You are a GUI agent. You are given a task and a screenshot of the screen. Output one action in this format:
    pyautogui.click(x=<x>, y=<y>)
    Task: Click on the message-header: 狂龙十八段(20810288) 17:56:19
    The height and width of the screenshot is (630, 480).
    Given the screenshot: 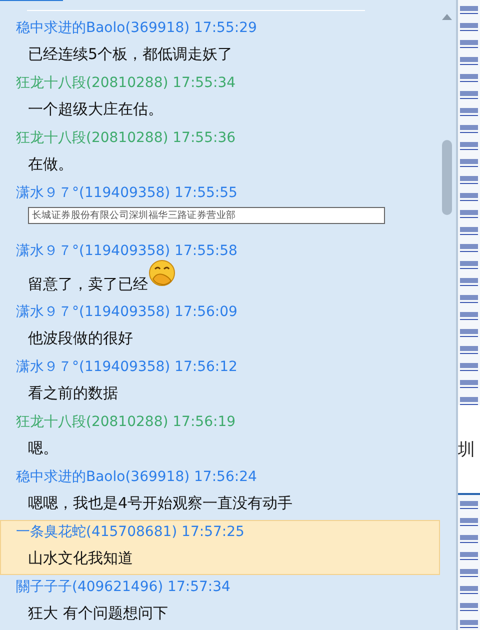 What is the action you would take?
    pyautogui.click(x=126, y=422)
    